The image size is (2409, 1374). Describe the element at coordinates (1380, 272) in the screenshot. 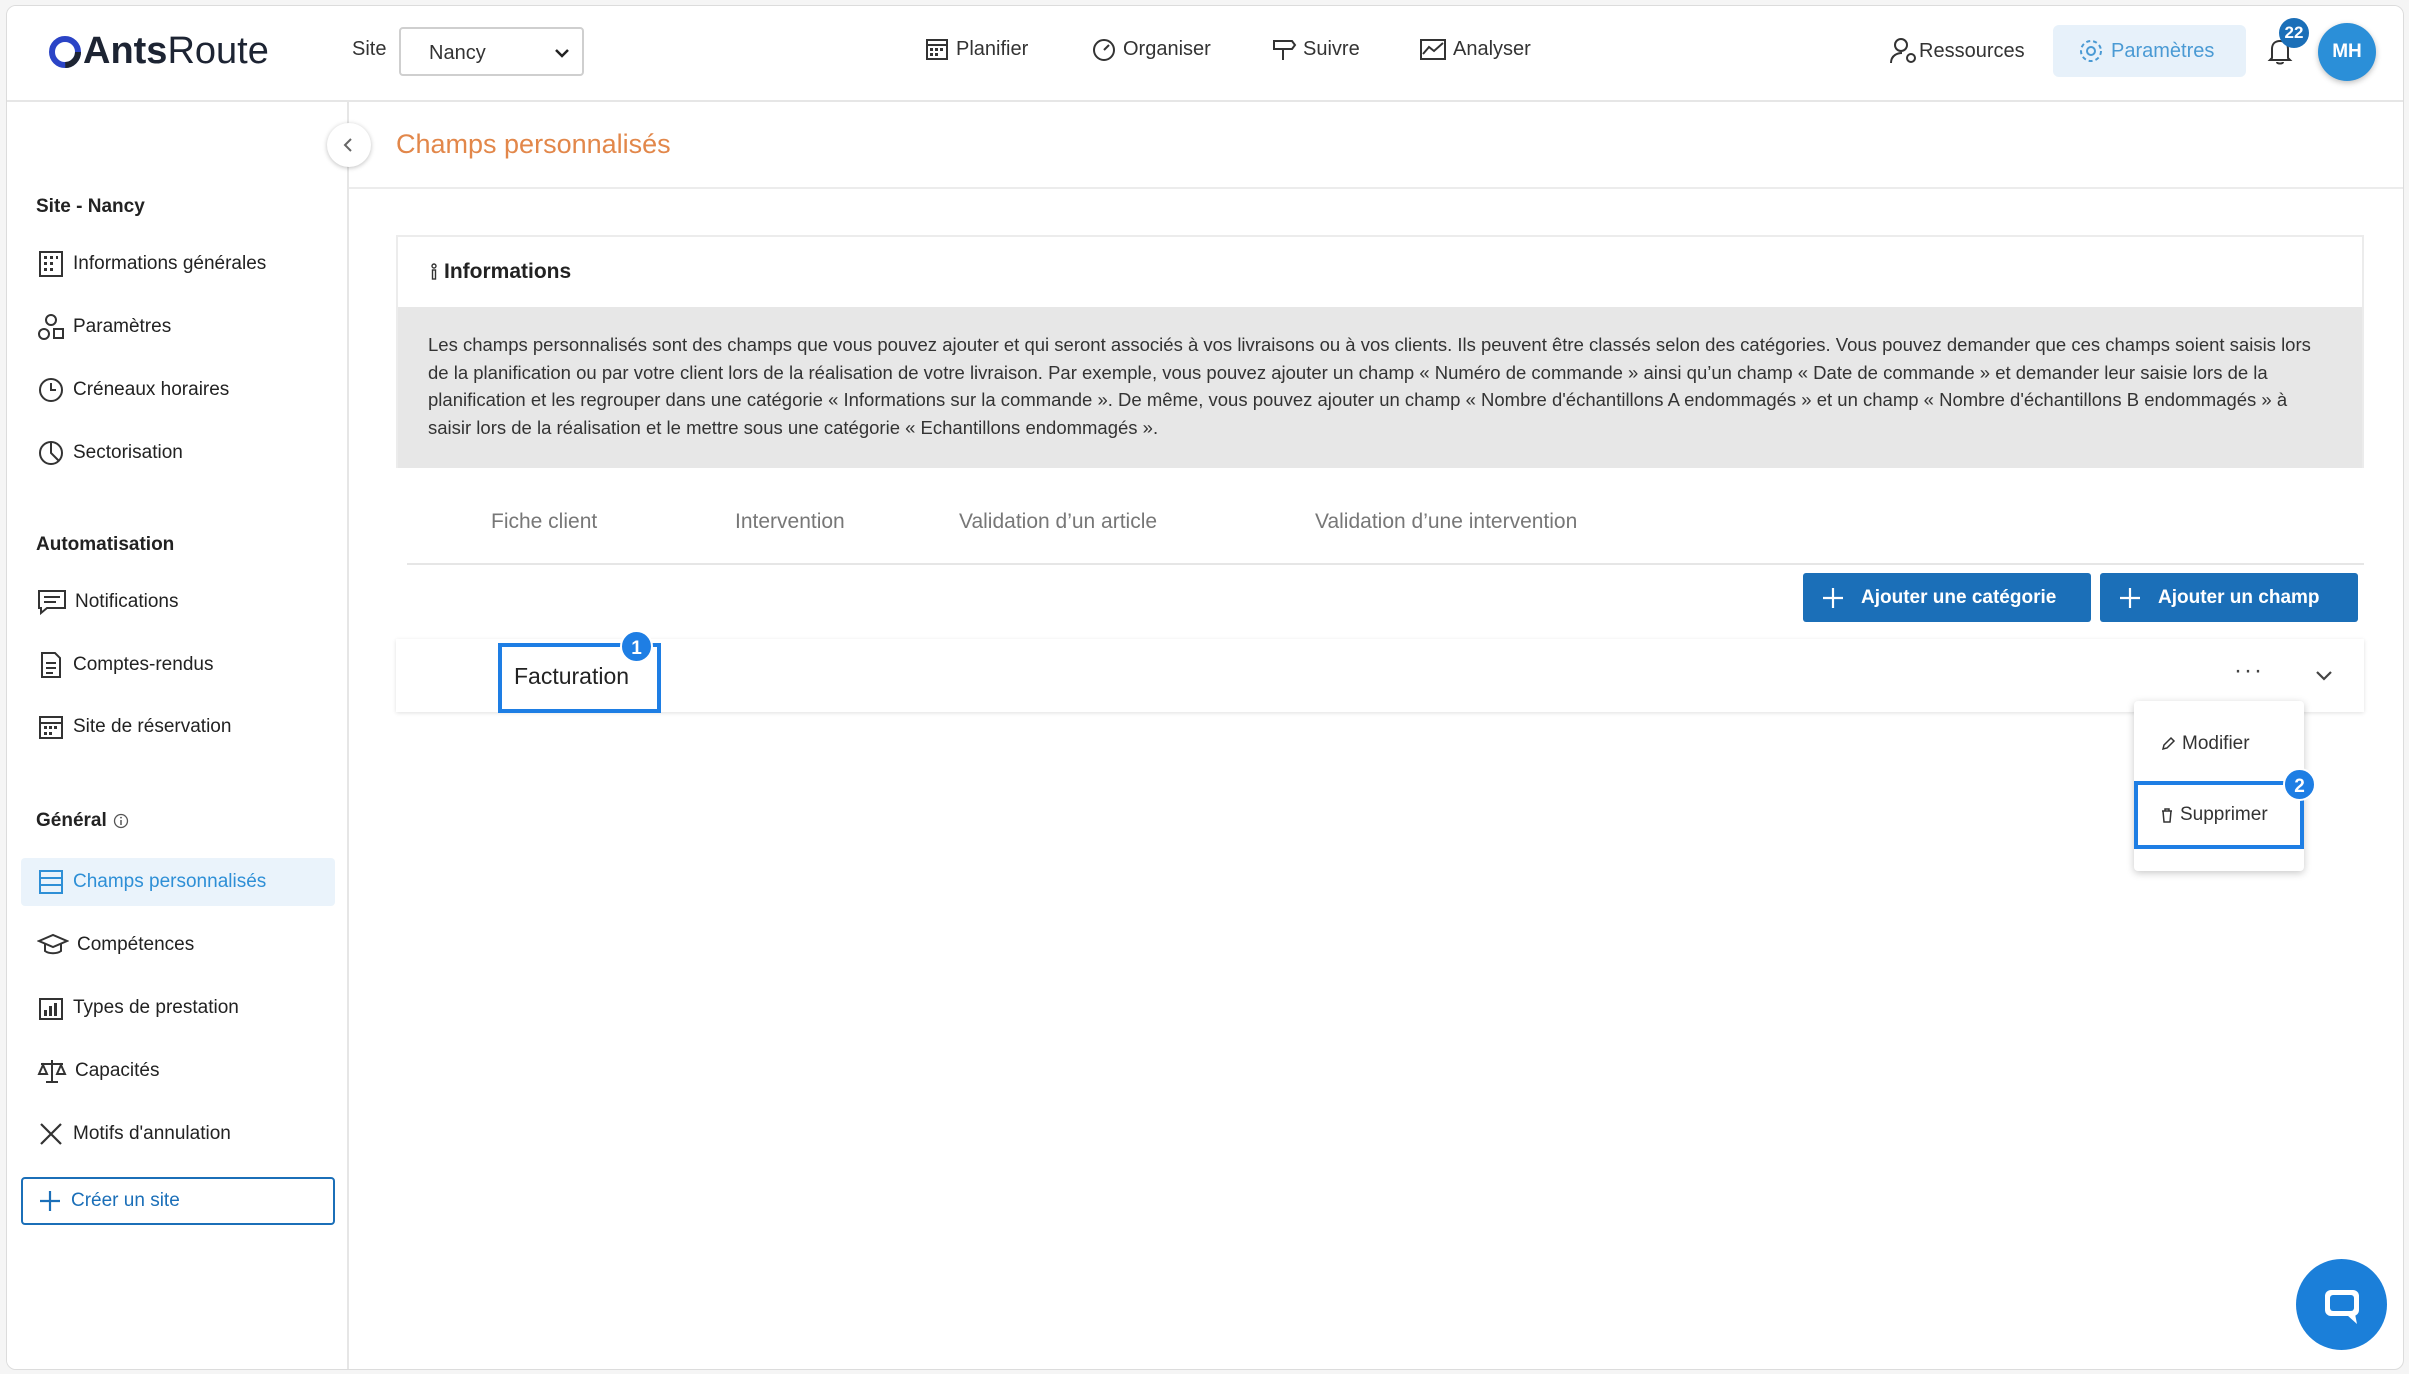

I see `info-card-header: Informations` at that location.